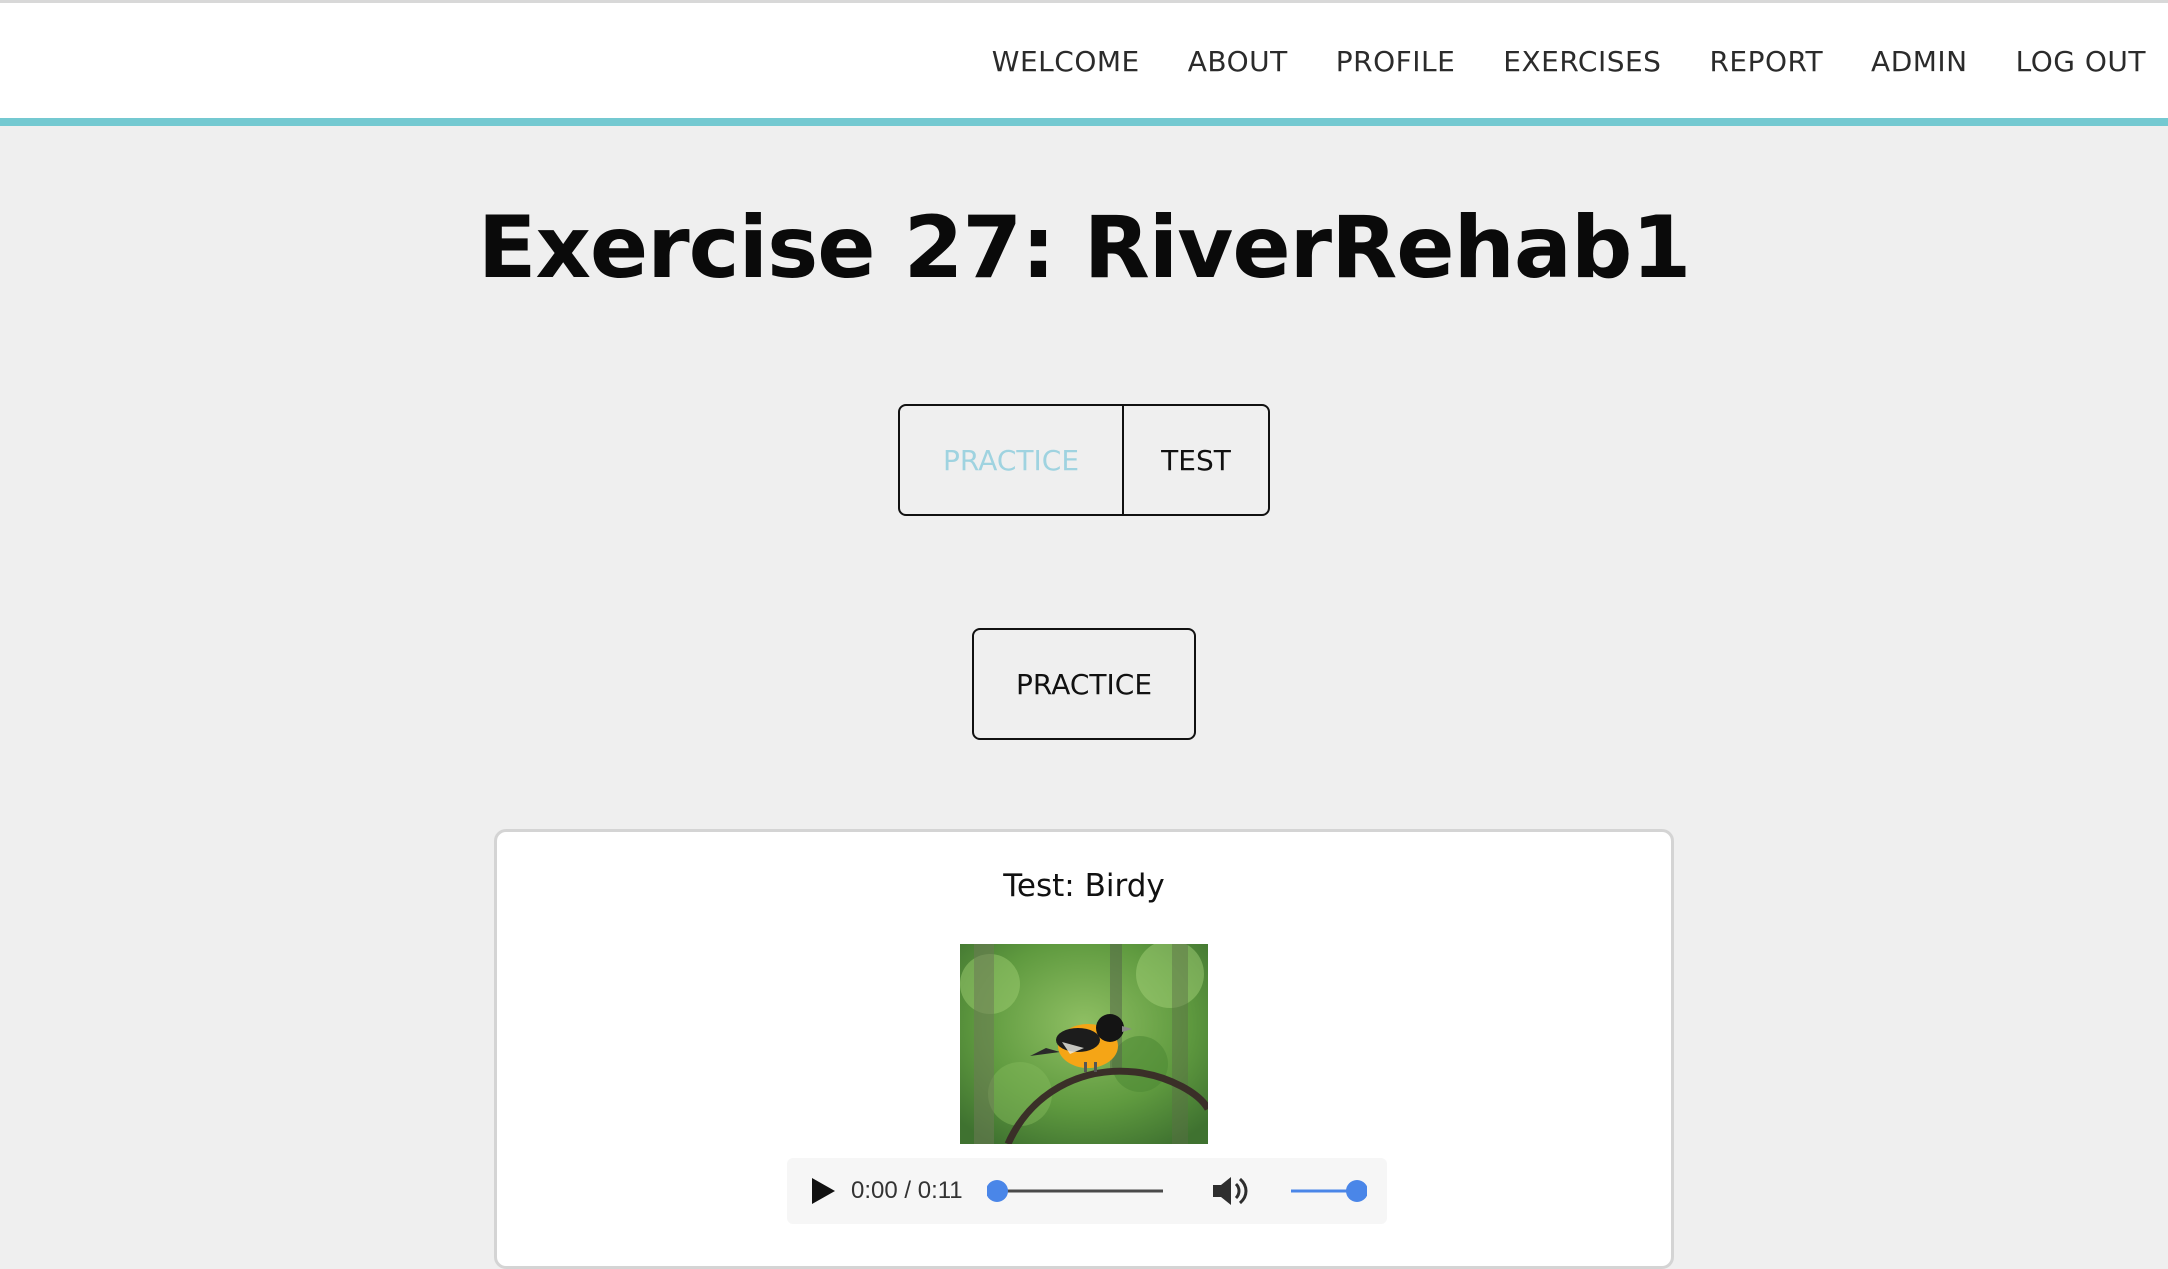 This screenshot has height=1269, width=2168. I want to click on bird-image, so click(1084, 1044).